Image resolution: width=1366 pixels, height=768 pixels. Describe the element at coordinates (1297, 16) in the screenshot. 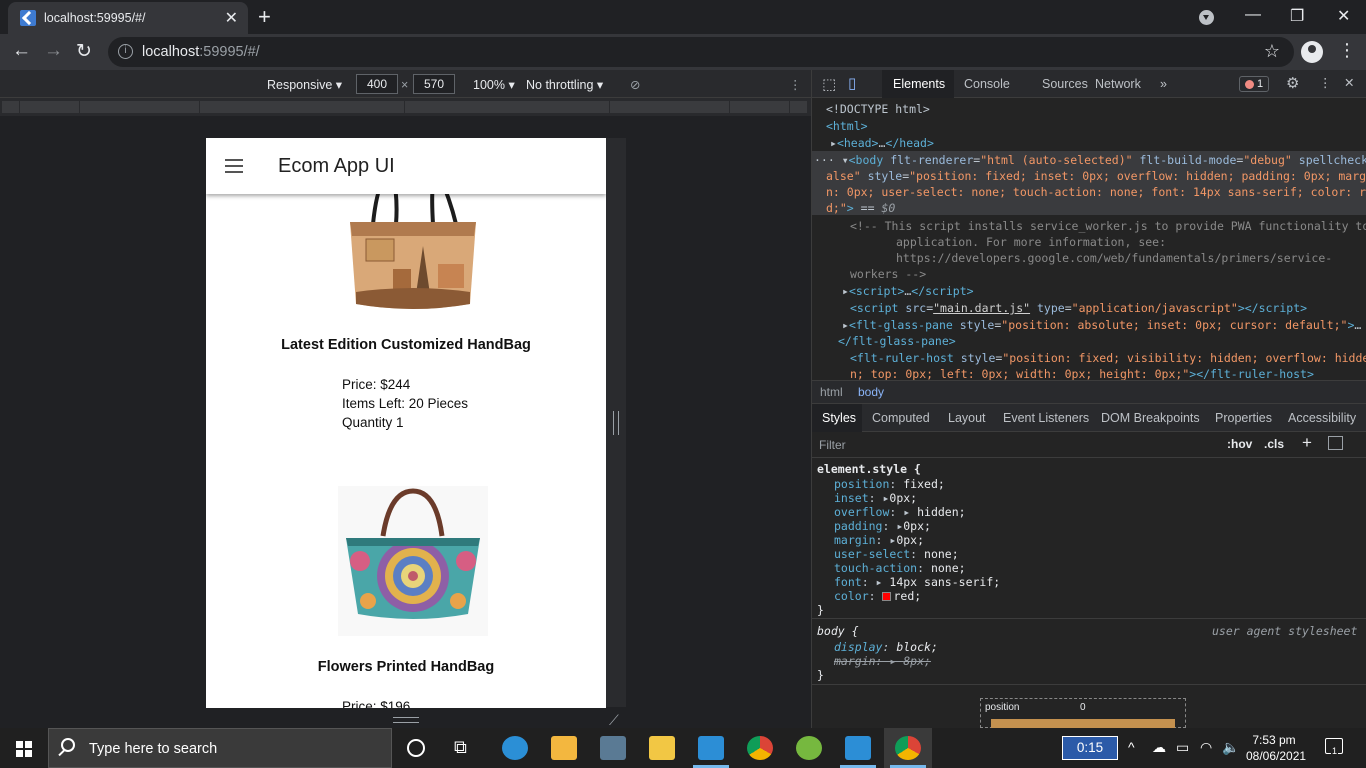

I see `restore-icon: ❐` at that location.